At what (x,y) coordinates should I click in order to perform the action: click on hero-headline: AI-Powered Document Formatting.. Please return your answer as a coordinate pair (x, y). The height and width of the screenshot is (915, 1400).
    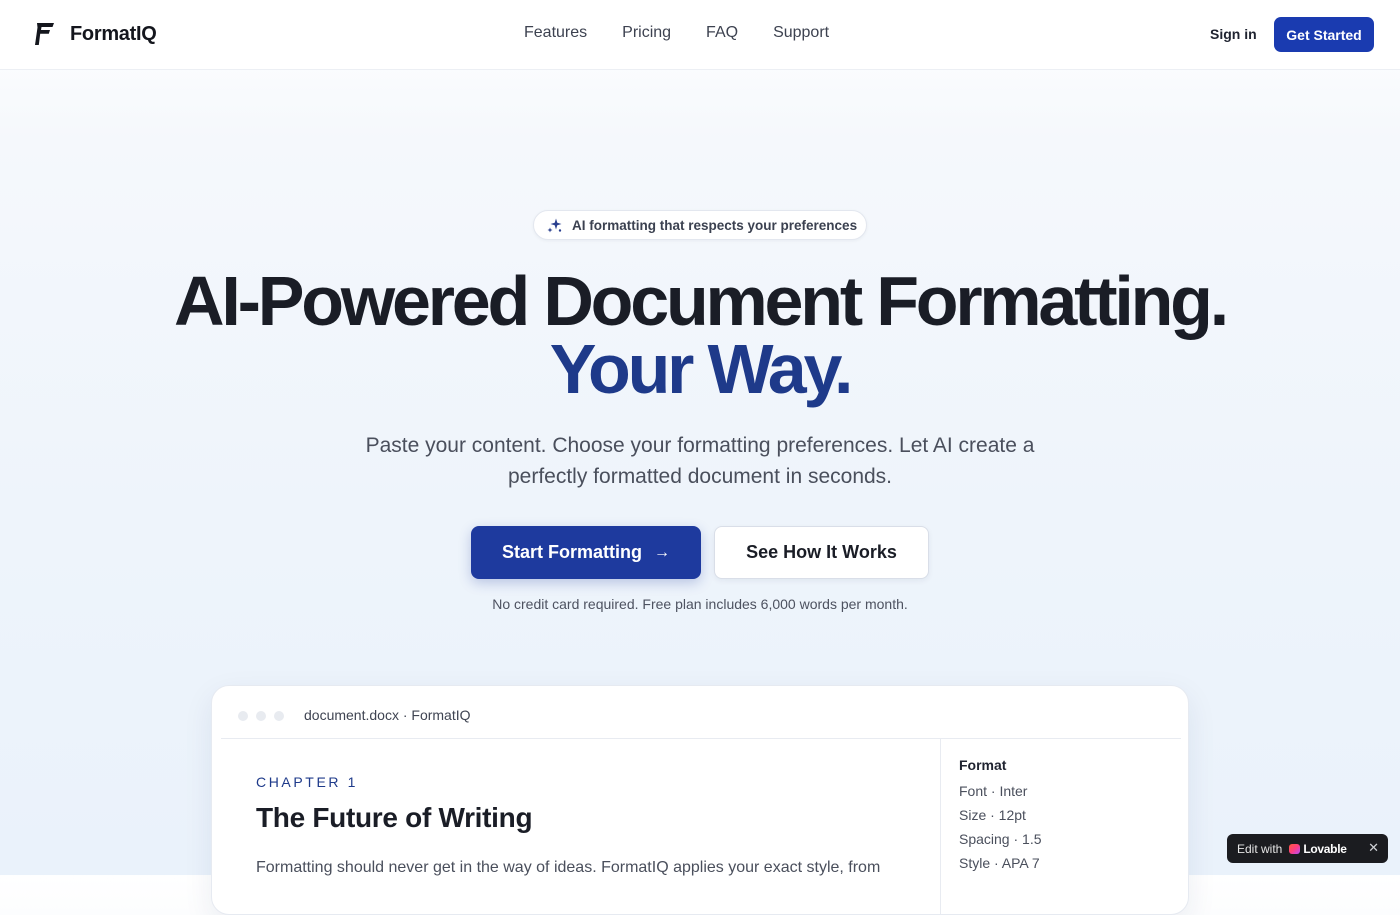
    Looking at the image, I should click on (701, 301).